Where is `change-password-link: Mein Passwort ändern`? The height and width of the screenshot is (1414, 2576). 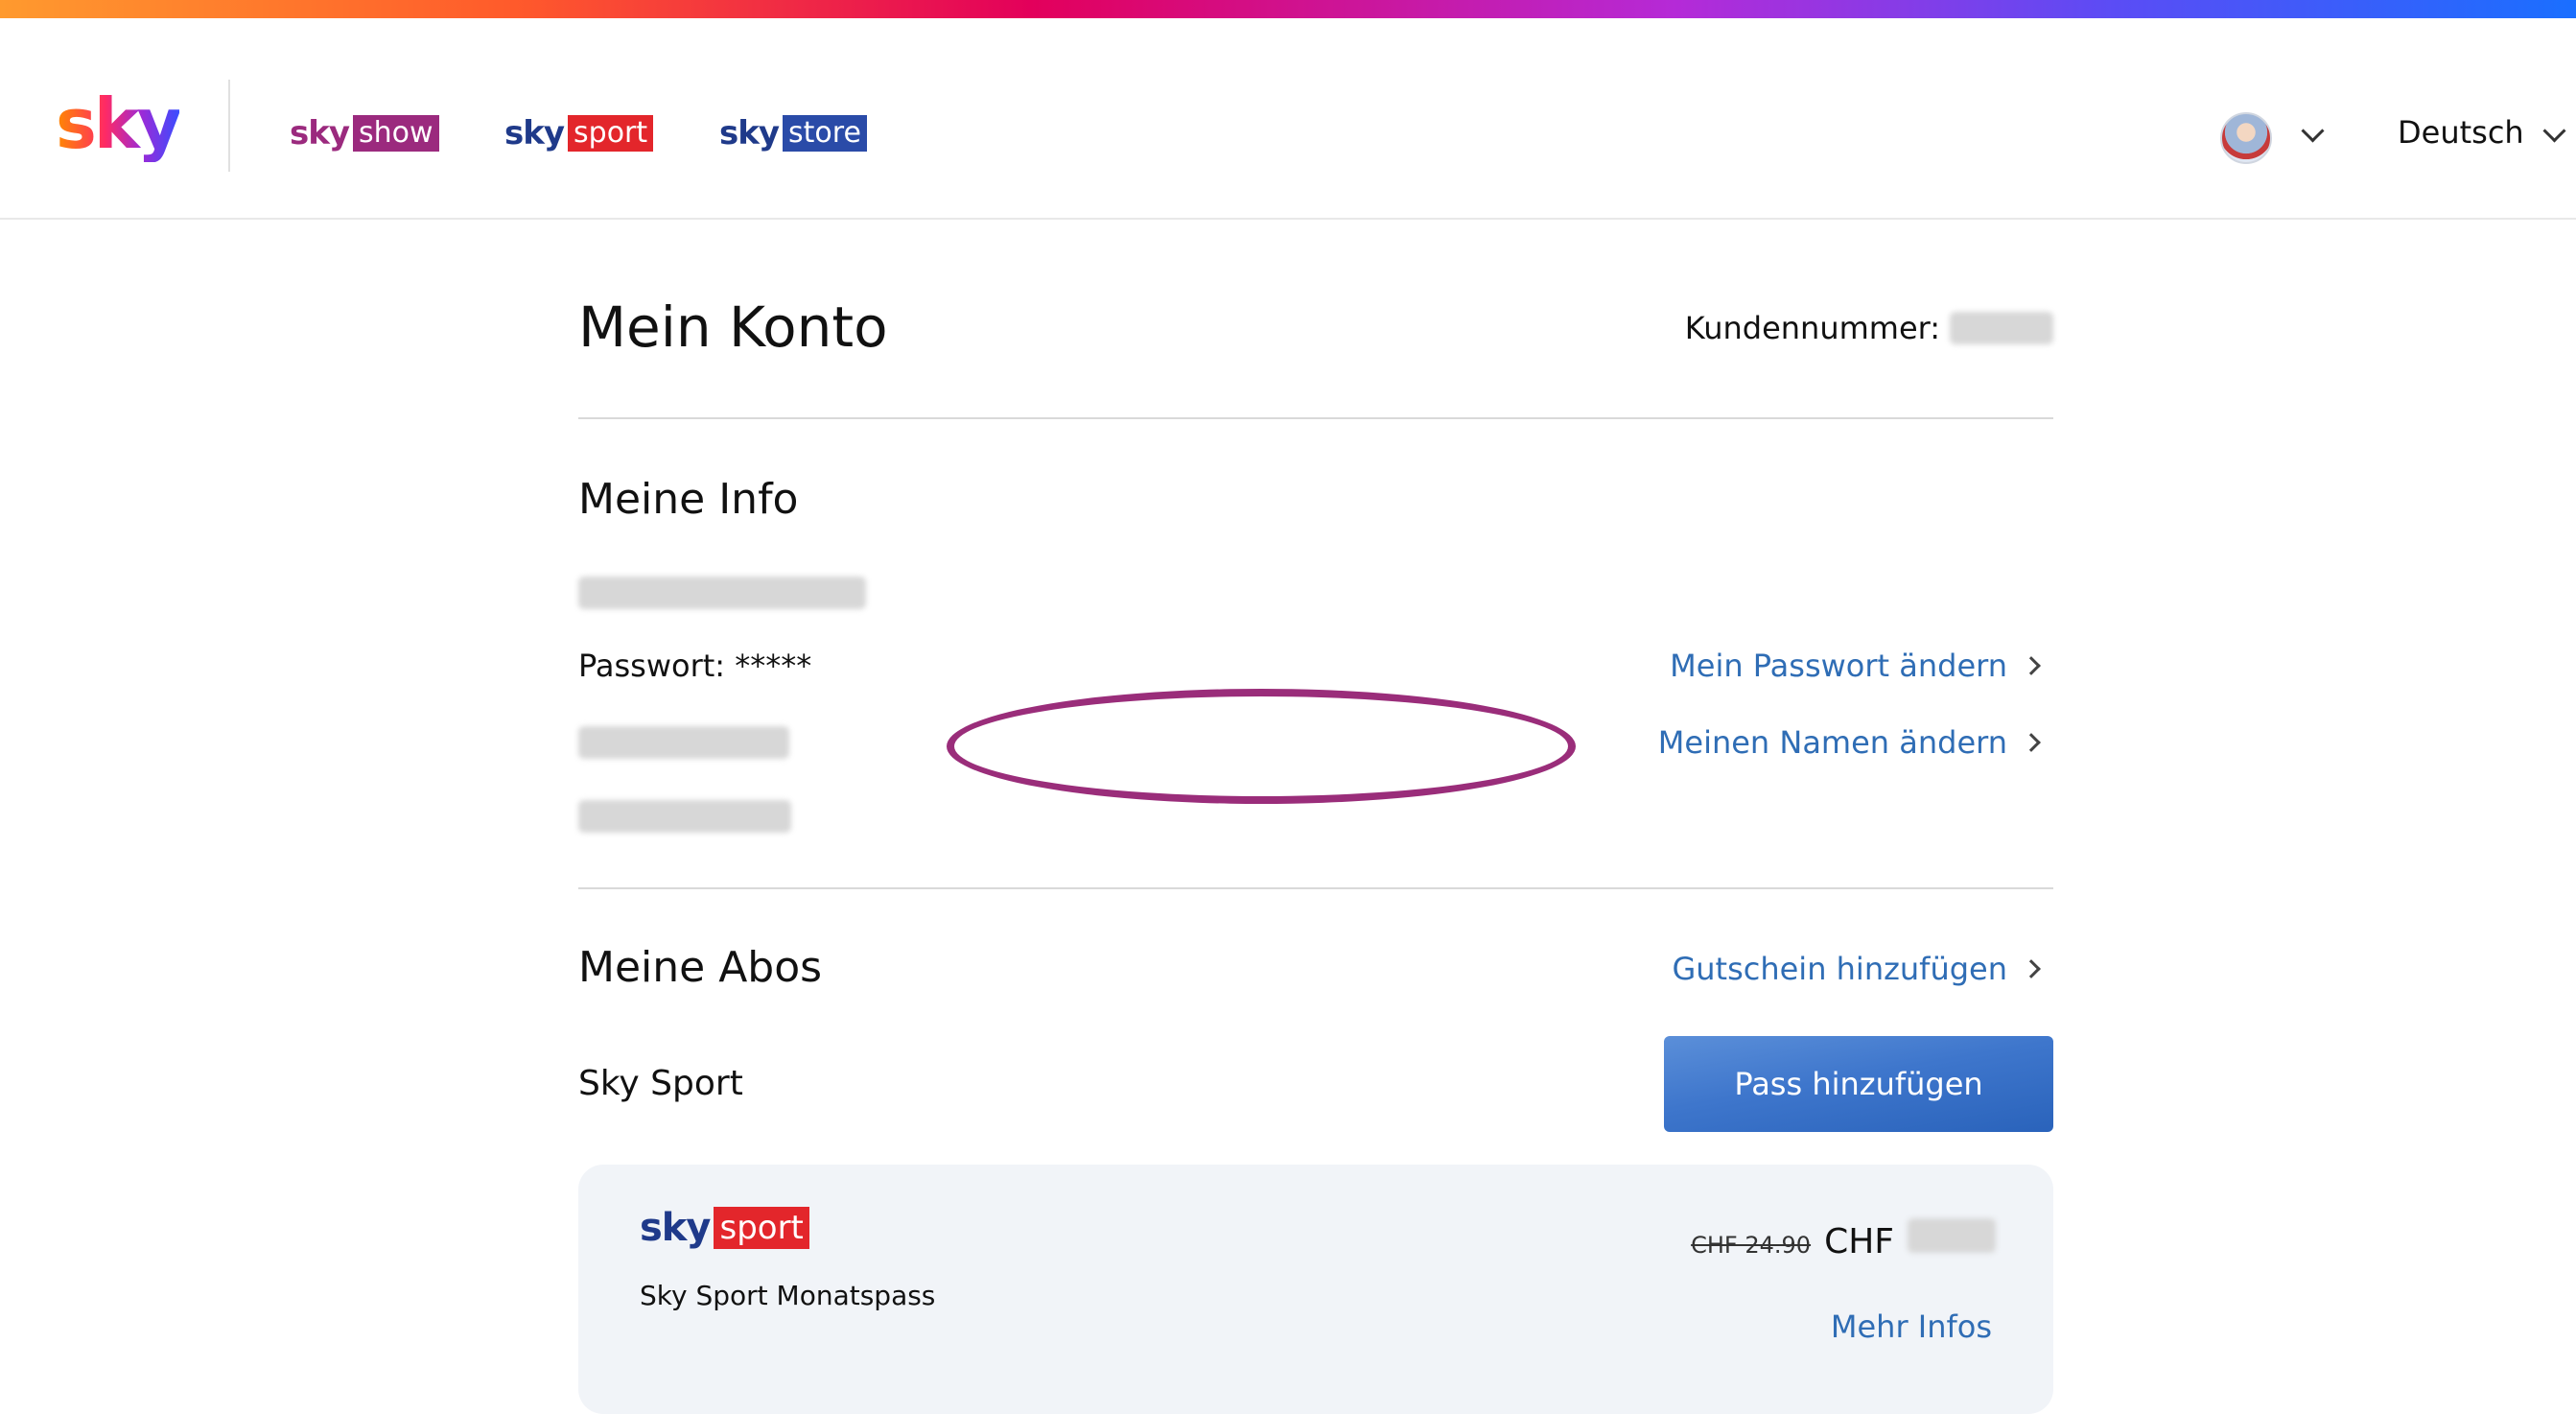
change-password-link: Mein Passwort ändern is located at coordinates (1855, 666).